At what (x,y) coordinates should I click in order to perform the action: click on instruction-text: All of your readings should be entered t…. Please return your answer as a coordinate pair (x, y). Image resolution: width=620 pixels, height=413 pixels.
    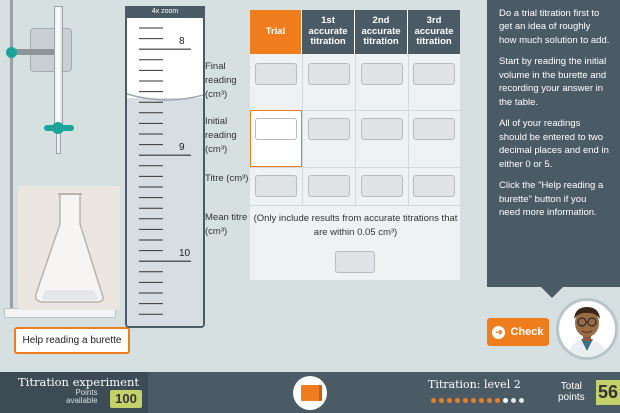
    Looking at the image, I should click on (554, 144).